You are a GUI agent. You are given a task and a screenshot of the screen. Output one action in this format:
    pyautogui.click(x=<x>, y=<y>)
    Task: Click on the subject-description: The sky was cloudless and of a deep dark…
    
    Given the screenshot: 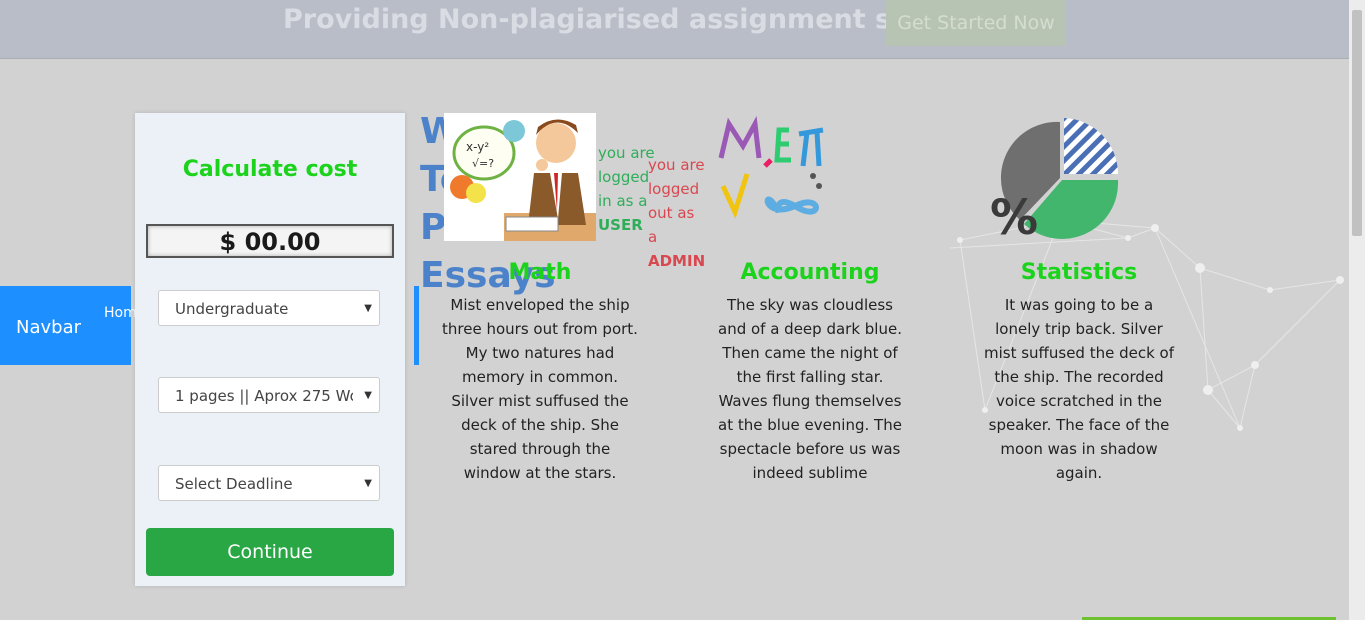 What is the action you would take?
    pyautogui.click(x=810, y=389)
    